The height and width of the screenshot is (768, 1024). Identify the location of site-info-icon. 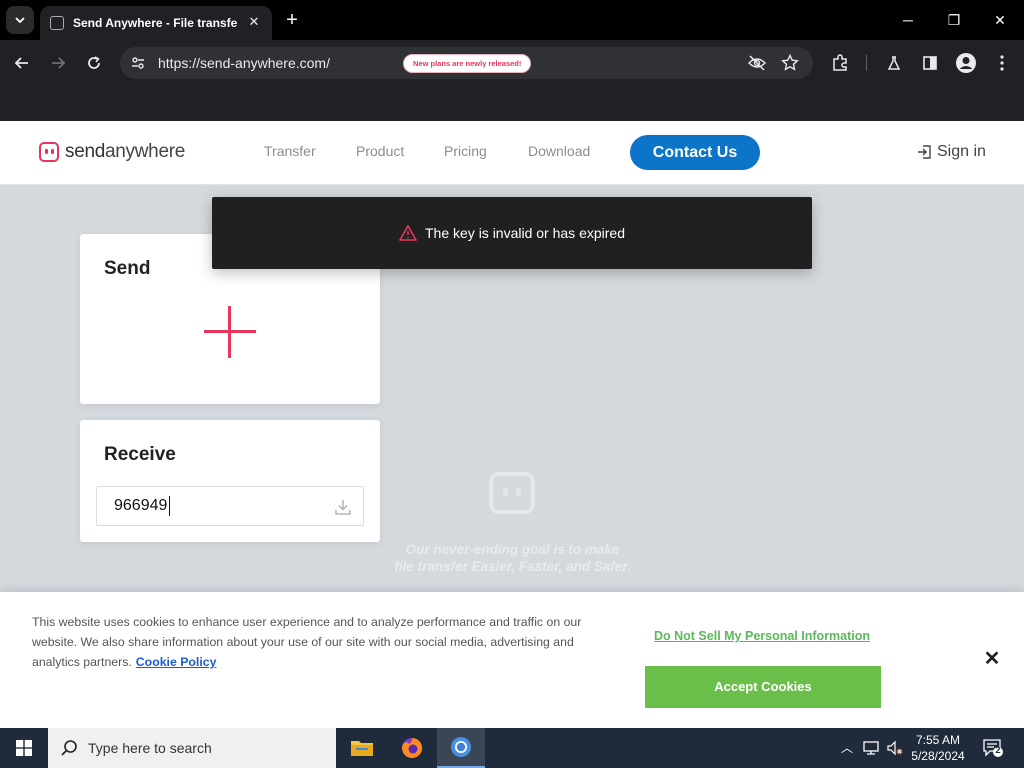
(138, 63).